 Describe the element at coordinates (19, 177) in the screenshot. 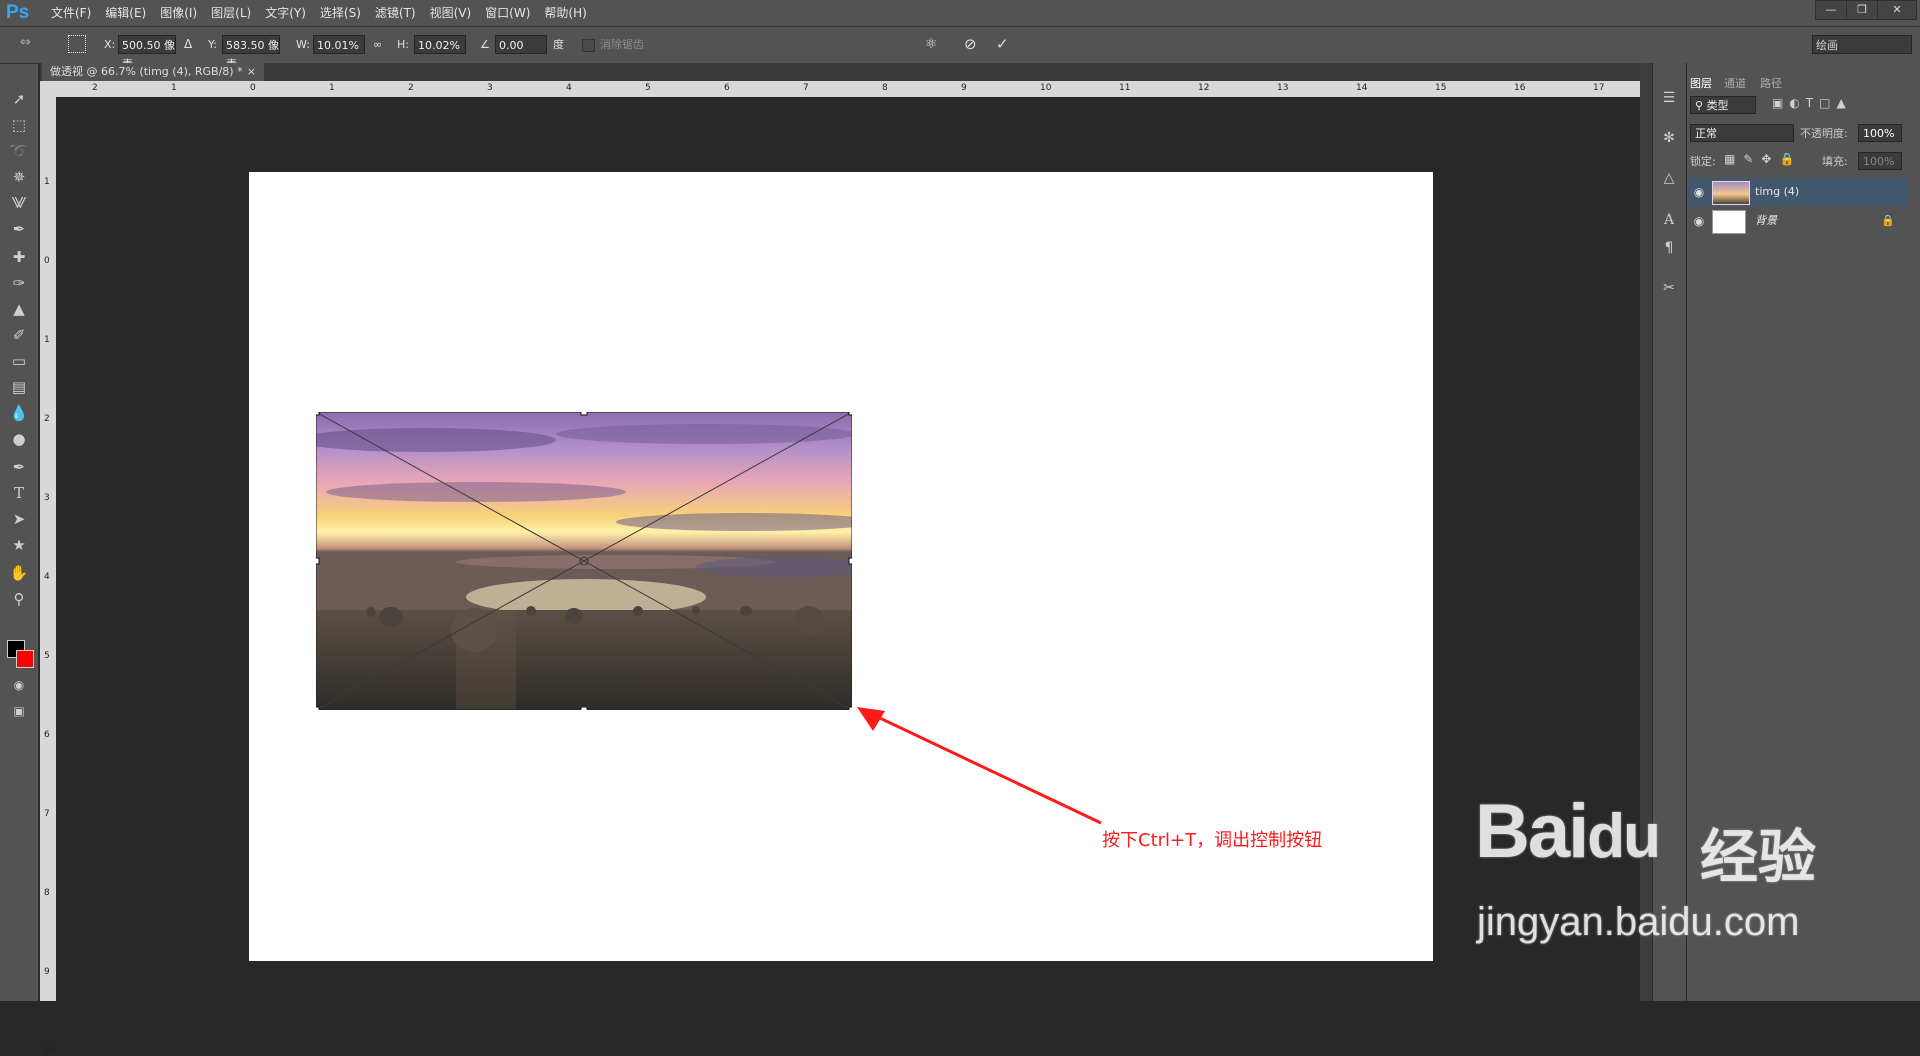

I see `quick-select-tool-icon: ✵` at that location.